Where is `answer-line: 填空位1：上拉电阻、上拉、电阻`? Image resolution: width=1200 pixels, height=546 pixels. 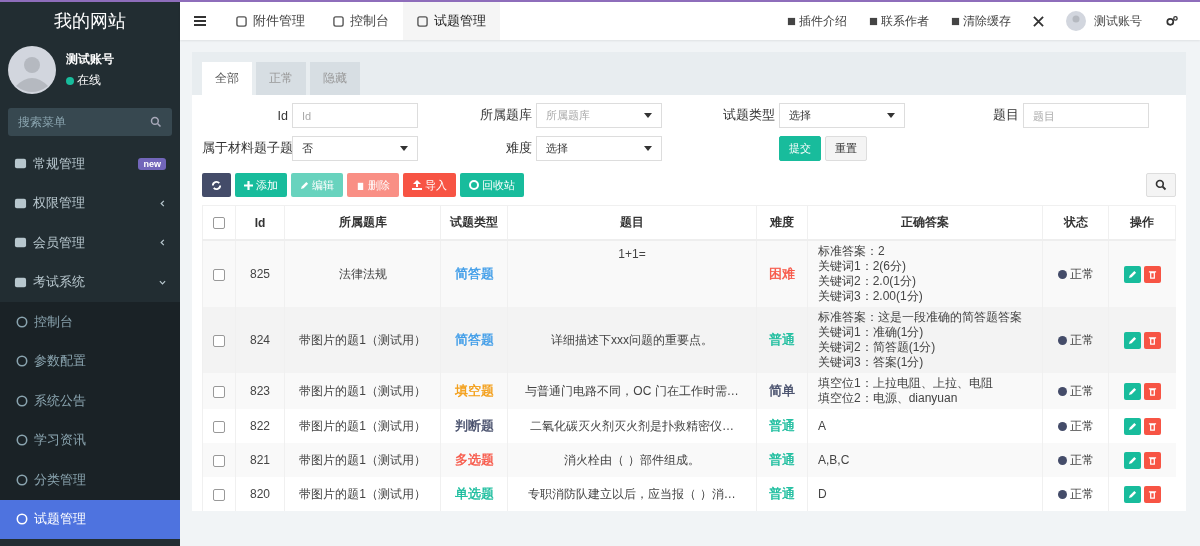
answer-line: 填空位1：上拉电阻、上拉、电阻 is located at coordinates (906, 383).